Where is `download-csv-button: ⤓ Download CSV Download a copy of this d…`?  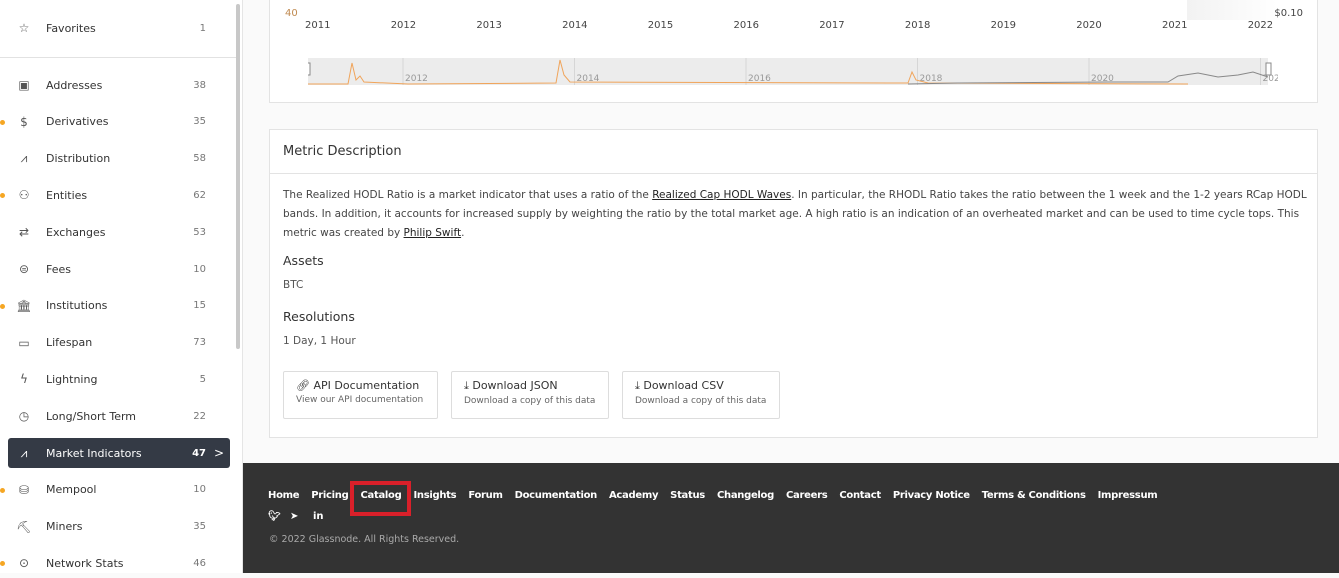
download-csv-button: ⤓ Download CSV Download a copy of this d… is located at coordinates (701, 395).